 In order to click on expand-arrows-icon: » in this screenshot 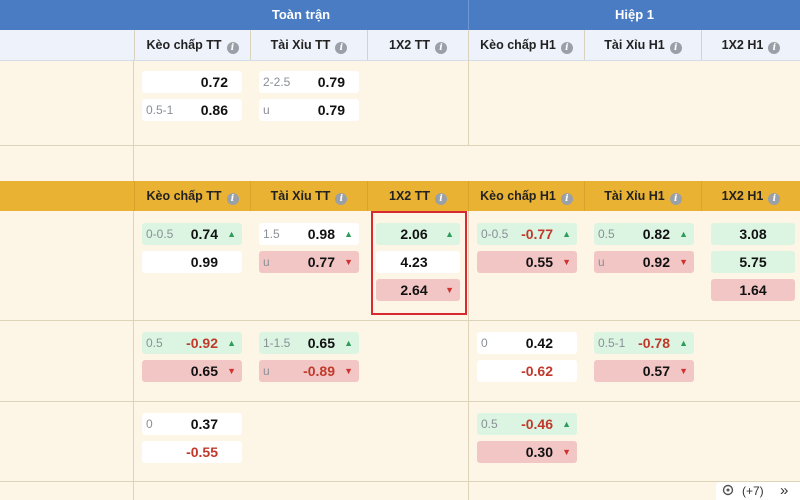, I will do `click(784, 491)`.